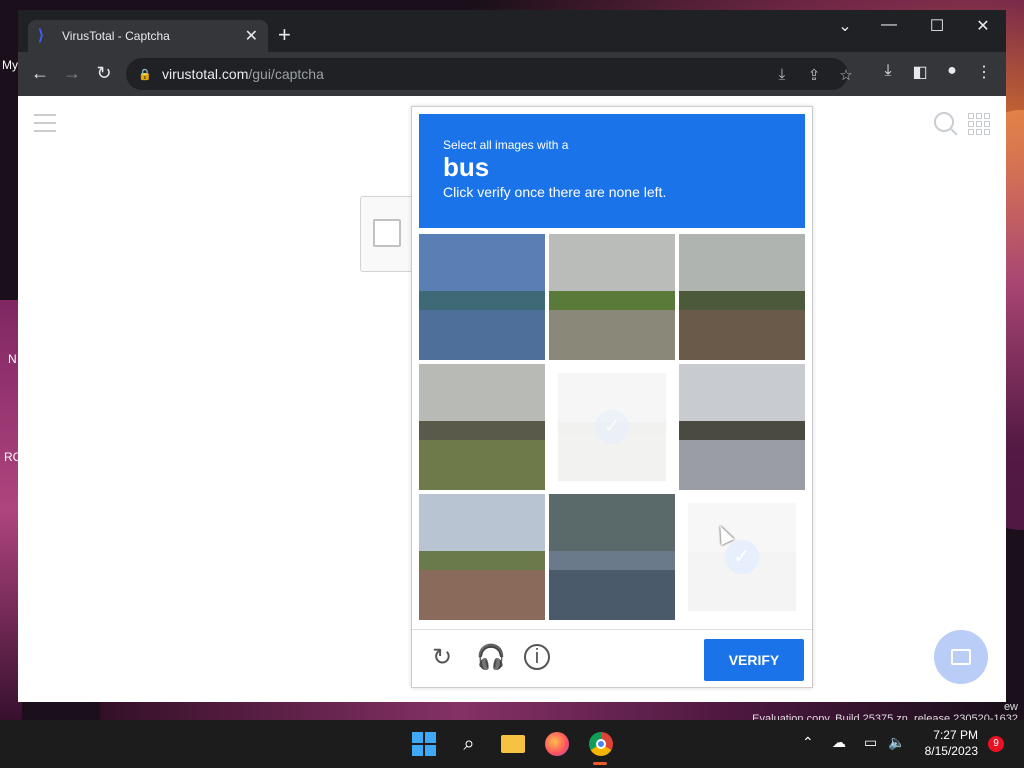 The image size is (1024, 768). Describe the element at coordinates (808, 742) in the screenshot. I see `show-hidden-icons-icon: ⌃` at that location.